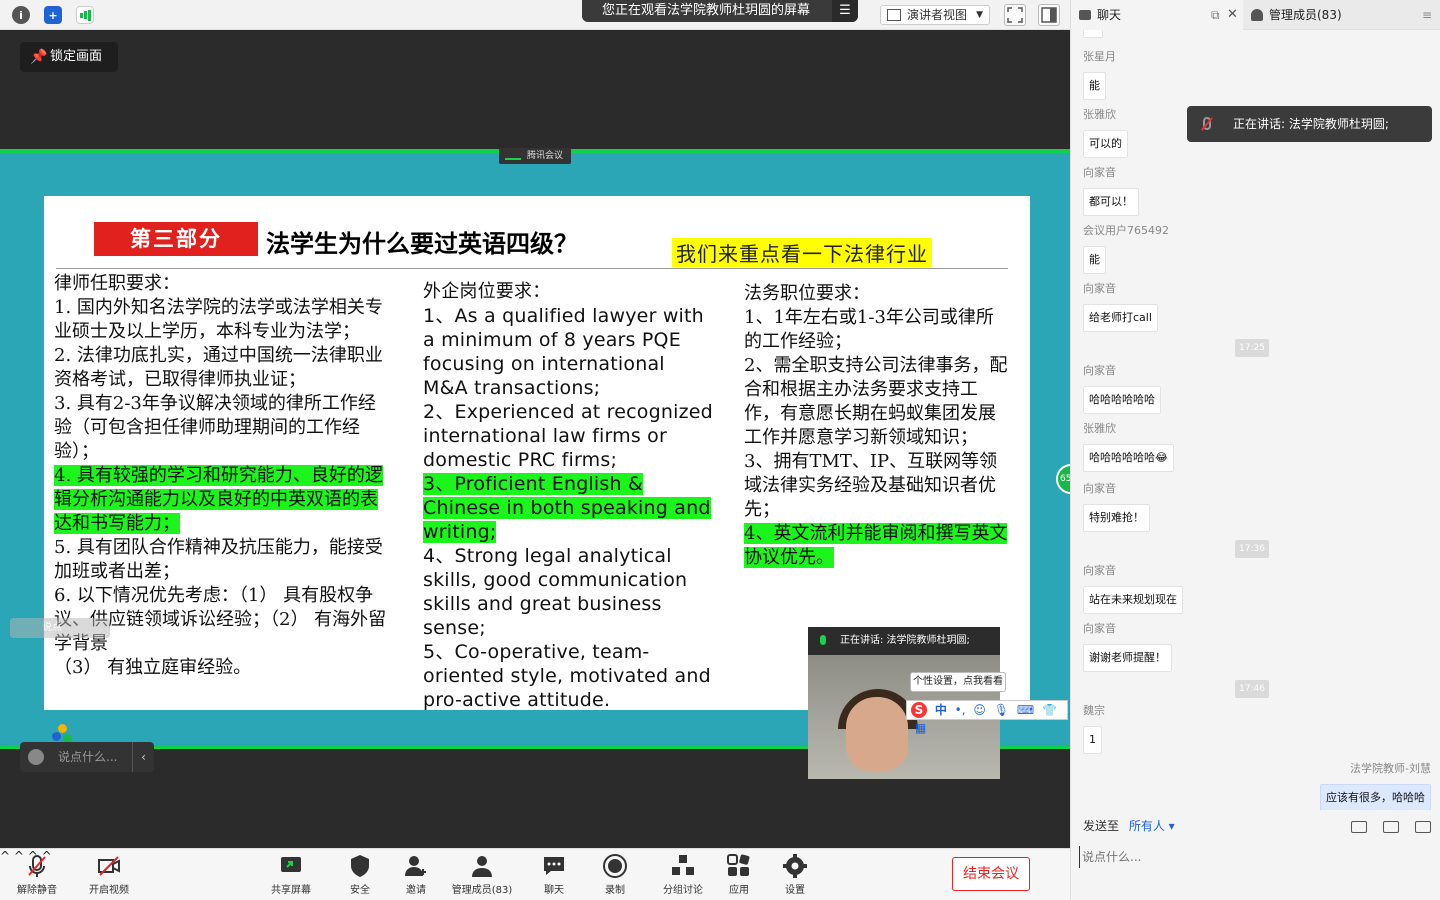  I want to click on chat-bubble: 谢谢老师提醒！, so click(1127, 658).